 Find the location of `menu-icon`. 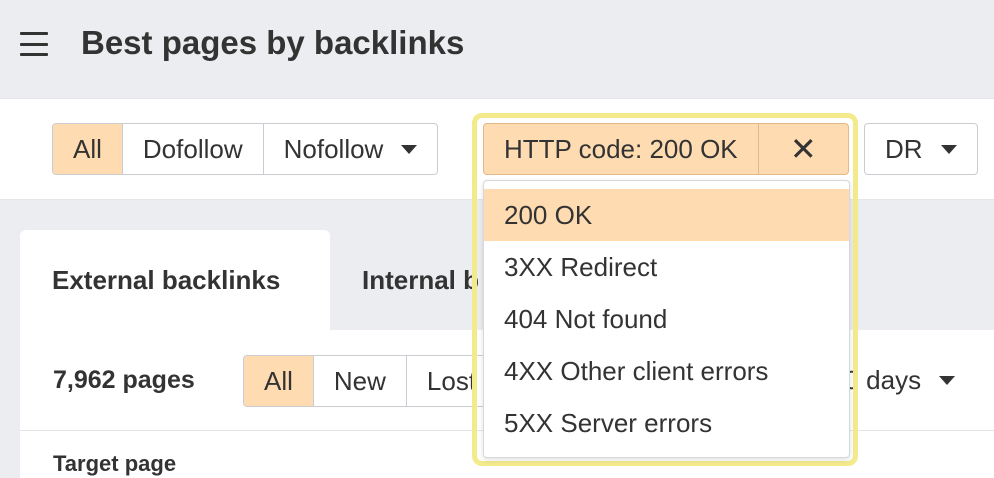

menu-icon is located at coordinates (34, 44).